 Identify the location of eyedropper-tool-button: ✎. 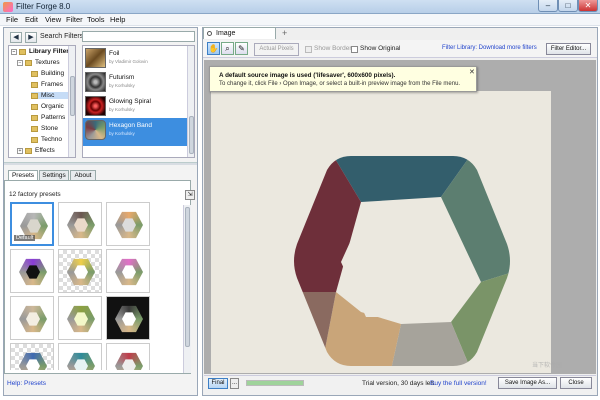
(241, 48).